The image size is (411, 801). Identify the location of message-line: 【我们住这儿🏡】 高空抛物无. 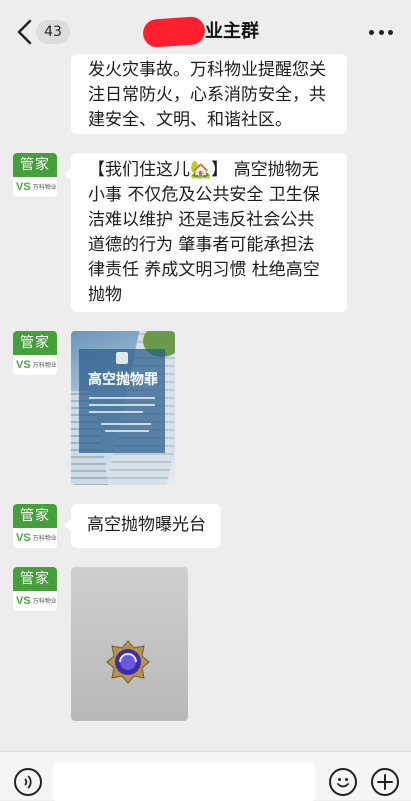
(203, 170).